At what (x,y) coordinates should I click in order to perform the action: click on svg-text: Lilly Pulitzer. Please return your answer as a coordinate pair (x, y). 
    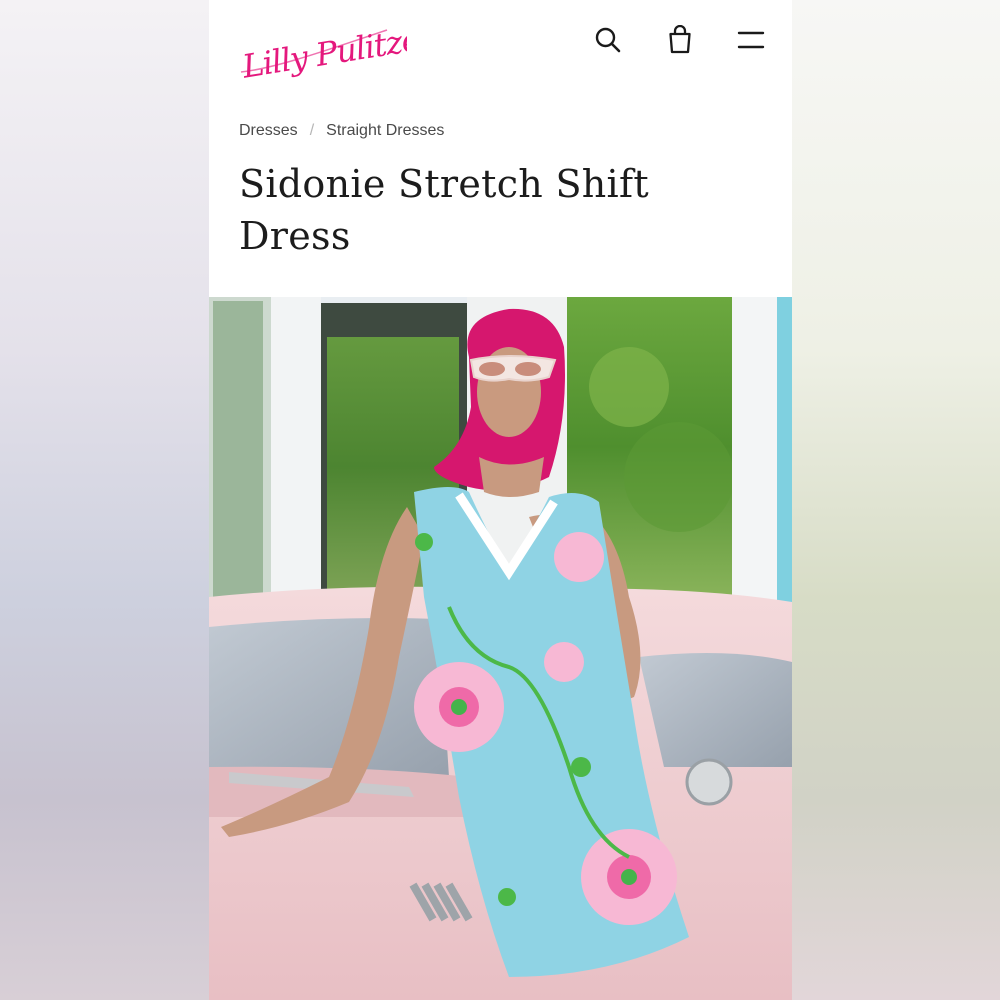
    Looking at the image, I should click on (323, 49).